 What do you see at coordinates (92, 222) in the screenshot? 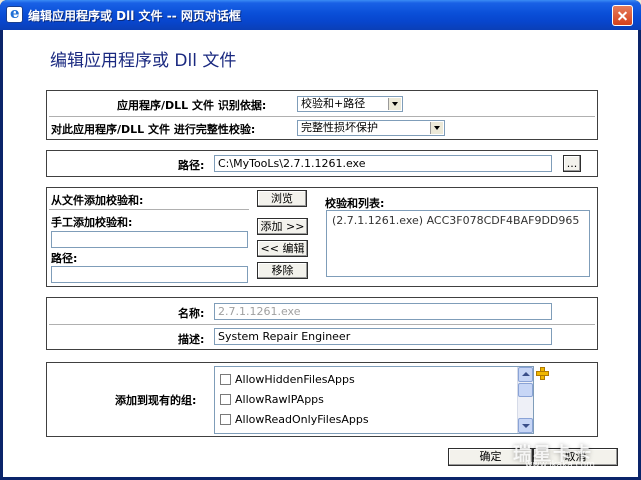
I see `manual-checksum-label: 手工添加校验和:` at bounding box center [92, 222].